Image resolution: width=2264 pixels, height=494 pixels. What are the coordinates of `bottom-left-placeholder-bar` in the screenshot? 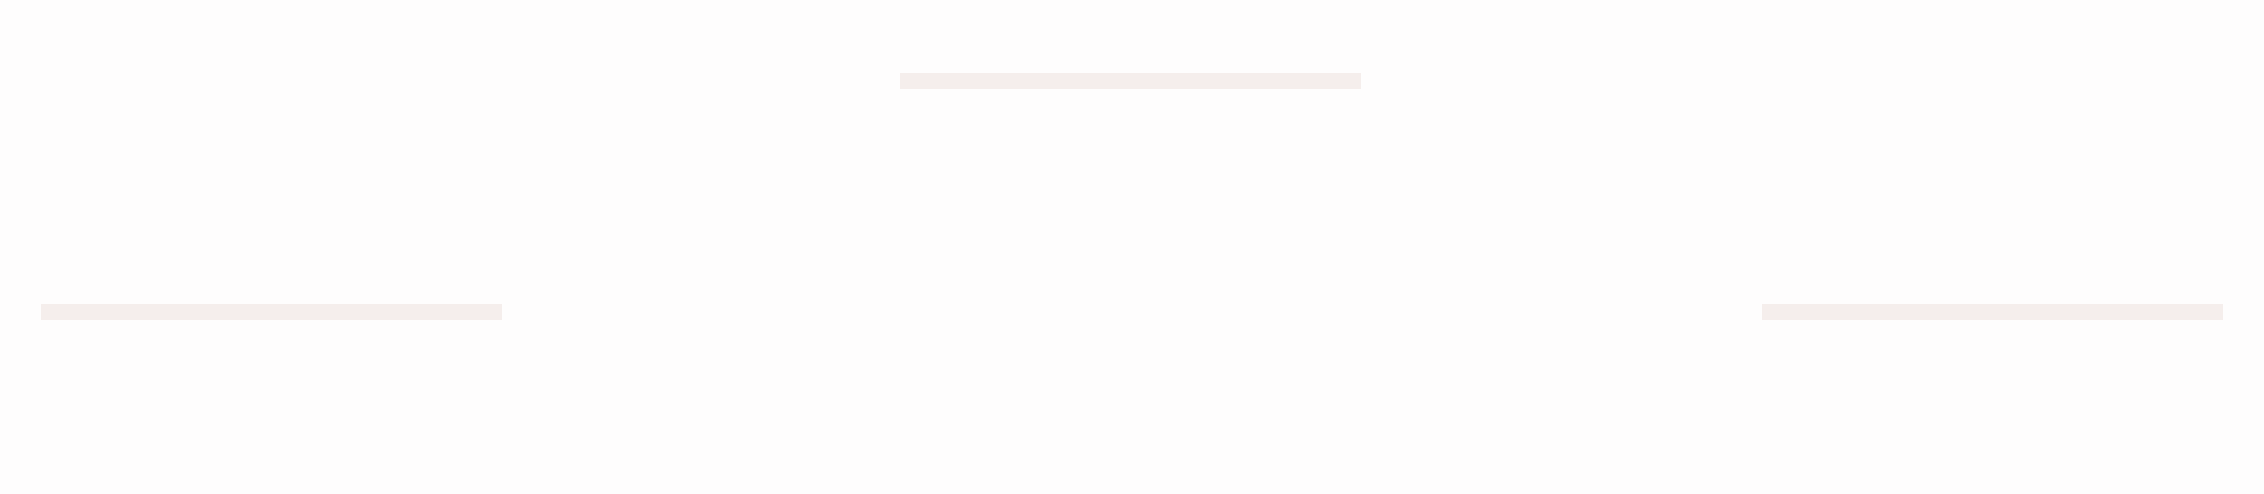 It's located at (271, 312).